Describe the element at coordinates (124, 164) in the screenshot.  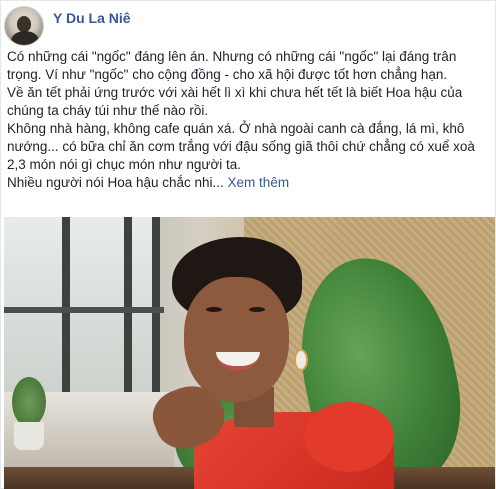
I see `post-line: 2,3 món nói gì chục món như người ta.` at that location.